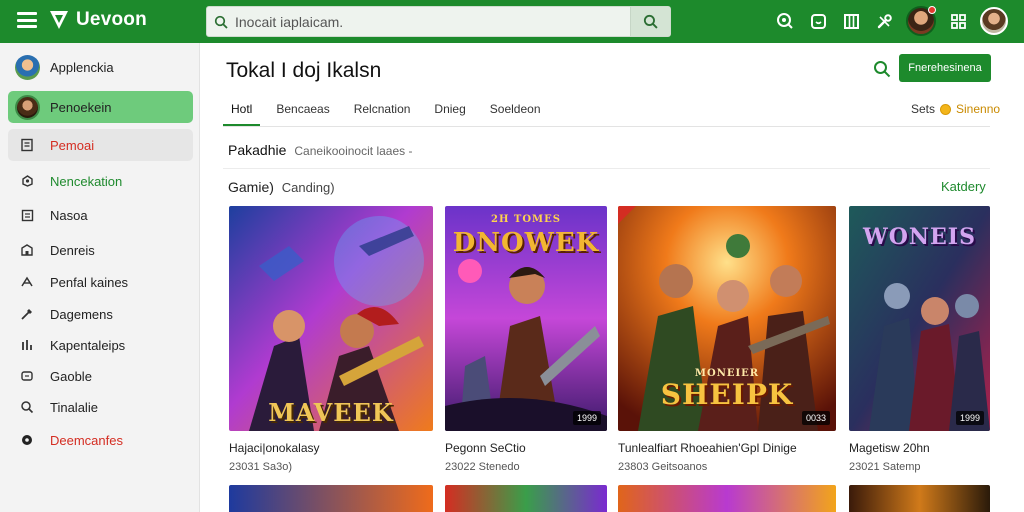 This screenshot has width=1024, height=512. What do you see at coordinates (707, 448) in the screenshot?
I see `card-title: Tunlealfiart Rhoeahien'Gpl Dinige` at bounding box center [707, 448].